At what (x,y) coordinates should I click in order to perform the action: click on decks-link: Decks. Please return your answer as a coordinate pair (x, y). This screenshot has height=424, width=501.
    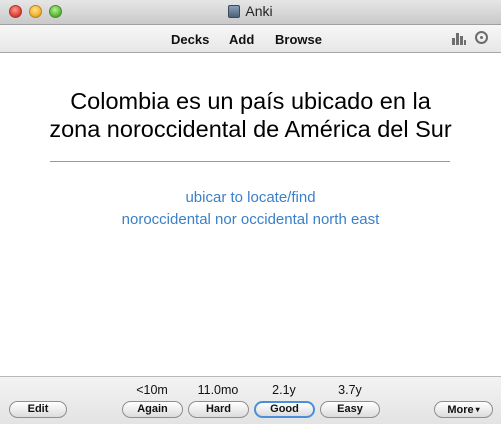
    Looking at the image, I should click on (190, 39).